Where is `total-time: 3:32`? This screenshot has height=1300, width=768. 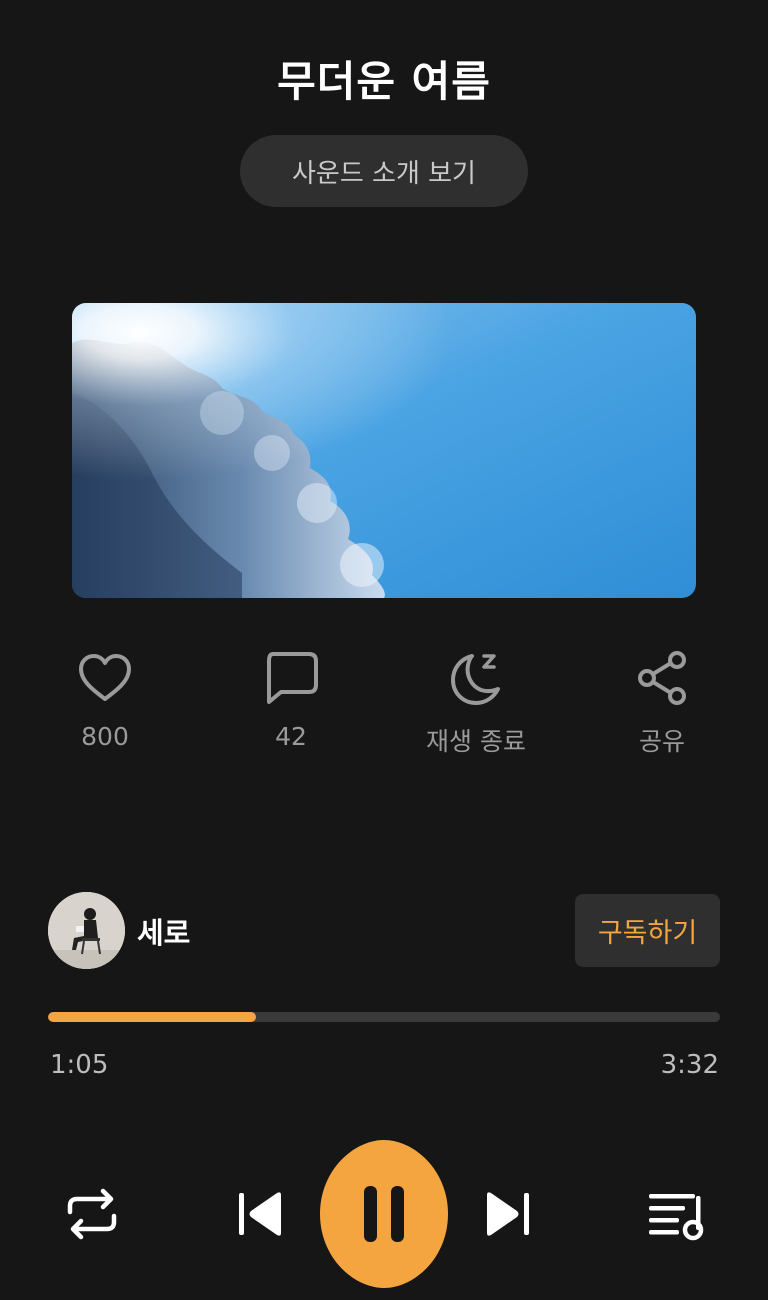 total-time: 3:32 is located at coordinates (689, 1065).